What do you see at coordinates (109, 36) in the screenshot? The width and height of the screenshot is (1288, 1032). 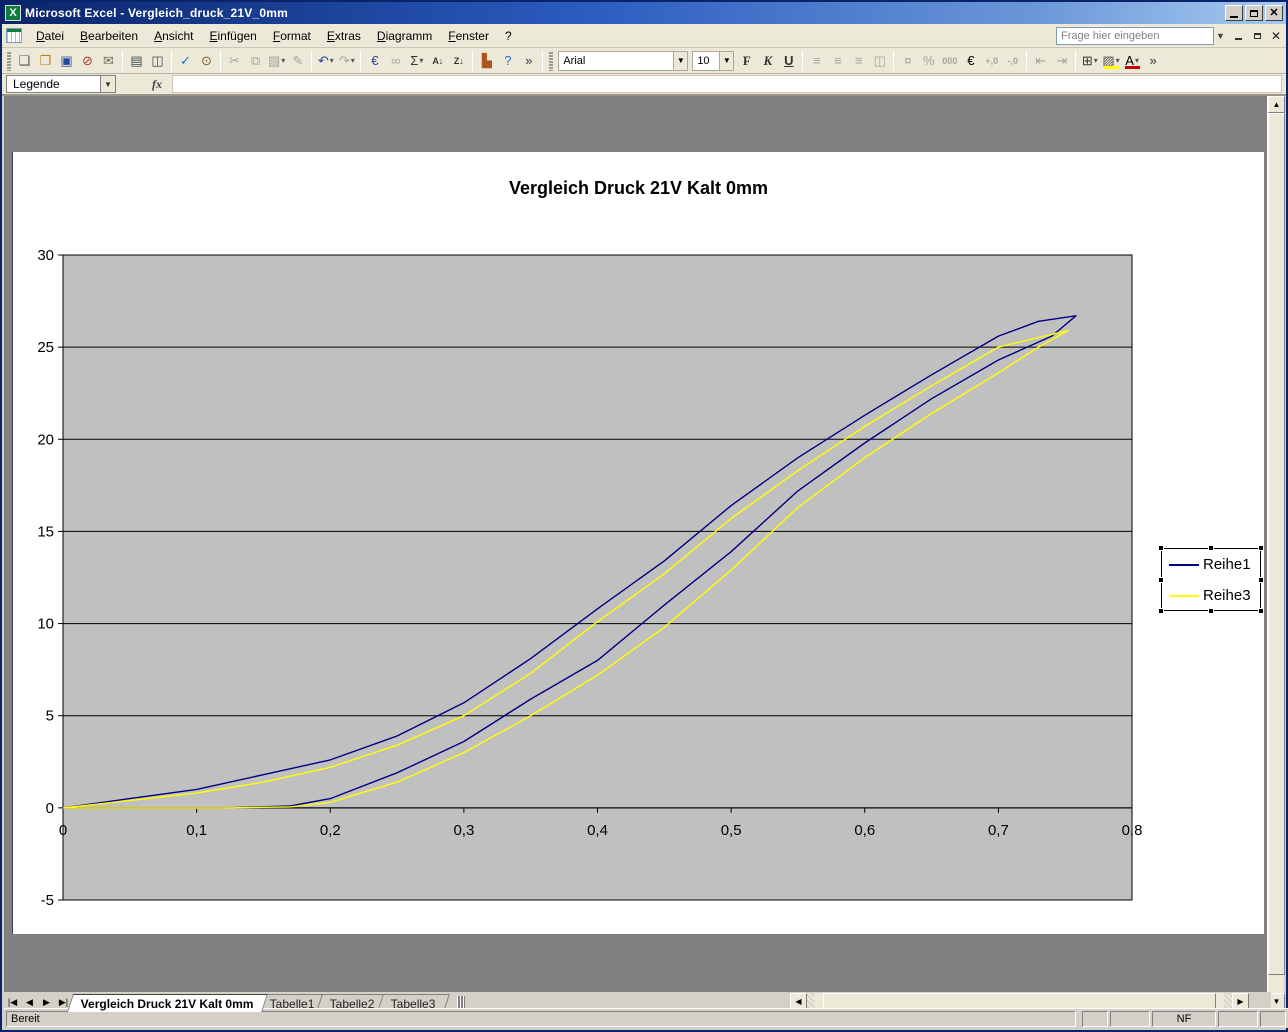 I see `menu-bearbeiten: Bearbeiten` at bounding box center [109, 36].